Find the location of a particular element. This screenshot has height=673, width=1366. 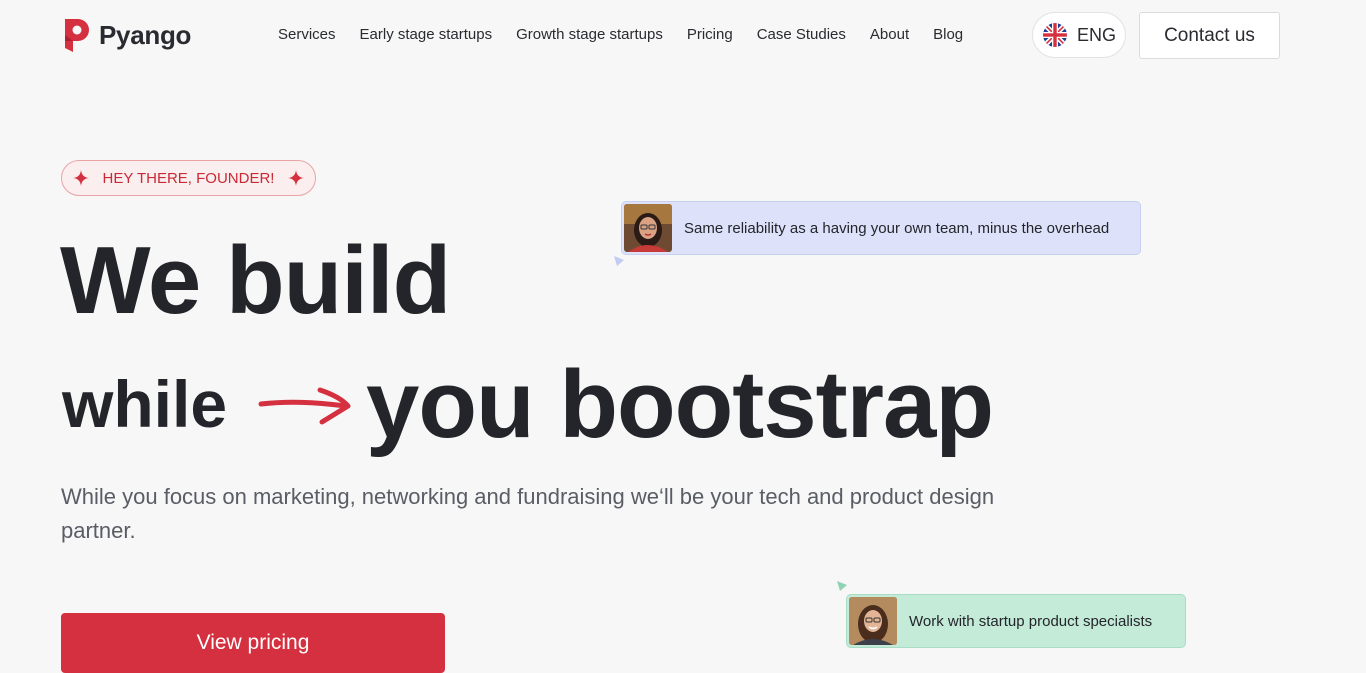

nav-growth-stage-startups: Growth stage startups is located at coordinates (589, 34).